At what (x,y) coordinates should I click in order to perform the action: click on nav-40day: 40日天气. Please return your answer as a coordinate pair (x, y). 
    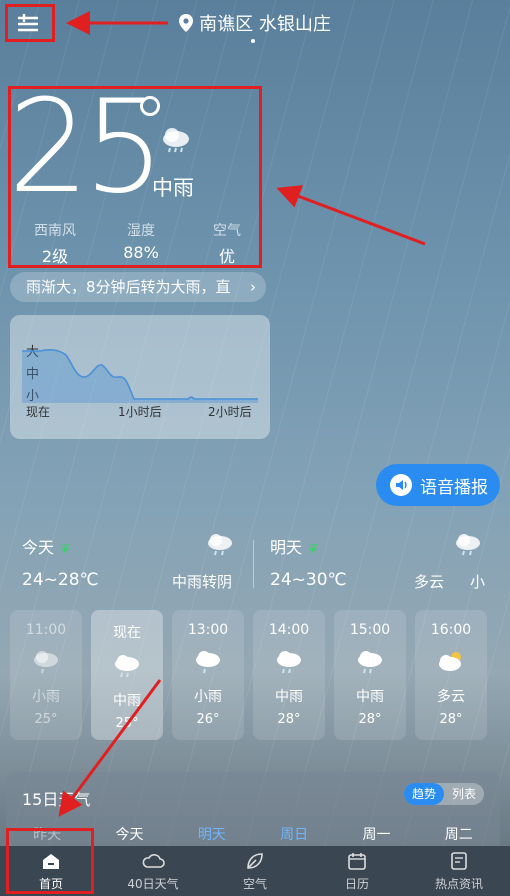
    Looking at the image, I should click on (153, 871).